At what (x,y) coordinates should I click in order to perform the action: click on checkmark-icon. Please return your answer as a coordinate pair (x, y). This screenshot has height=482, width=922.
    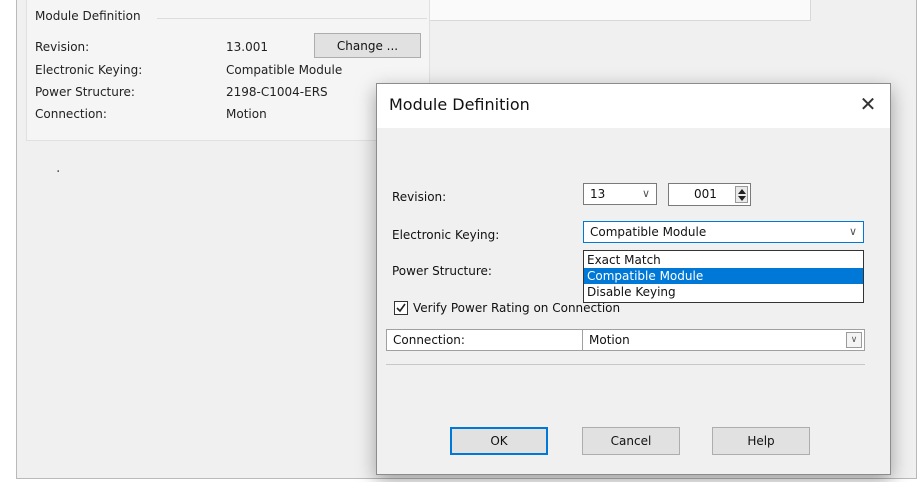
    Looking at the image, I should click on (401, 308).